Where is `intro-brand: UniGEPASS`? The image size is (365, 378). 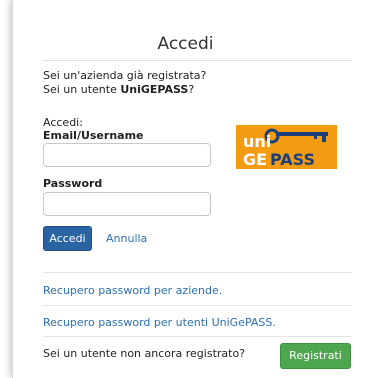 intro-brand: UniGEPASS is located at coordinates (154, 89).